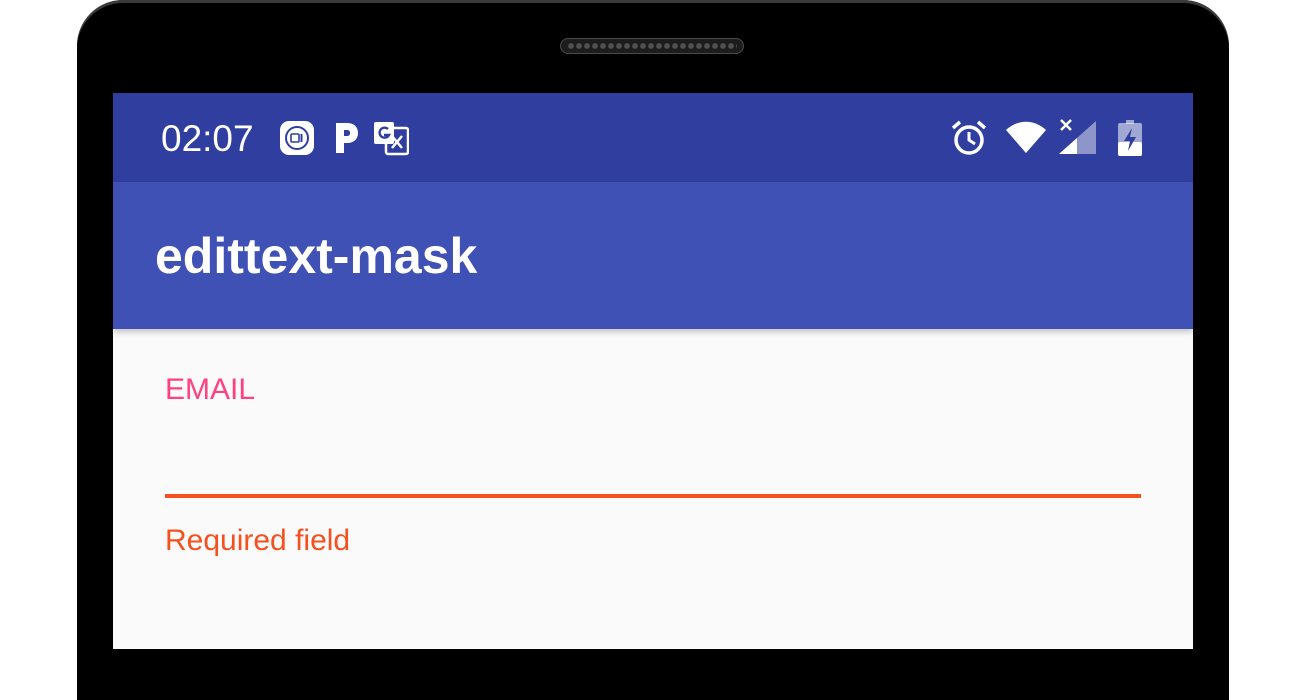 The image size is (1305, 700). Describe the element at coordinates (316, 256) in the screenshot. I see `app-title: edittext-mask` at that location.